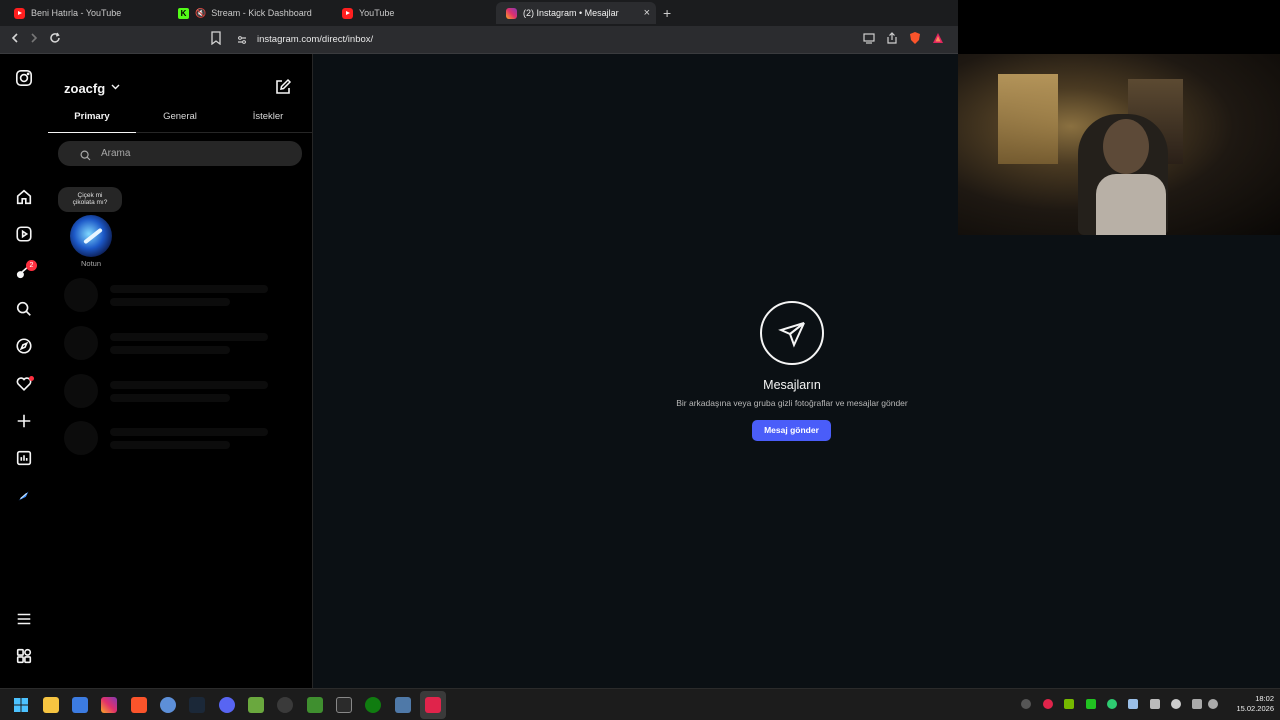 Image resolution: width=1280 pixels, height=720 pixels. Describe the element at coordinates (24, 458) in the screenshot. I see `dashboard-icon` at that location.